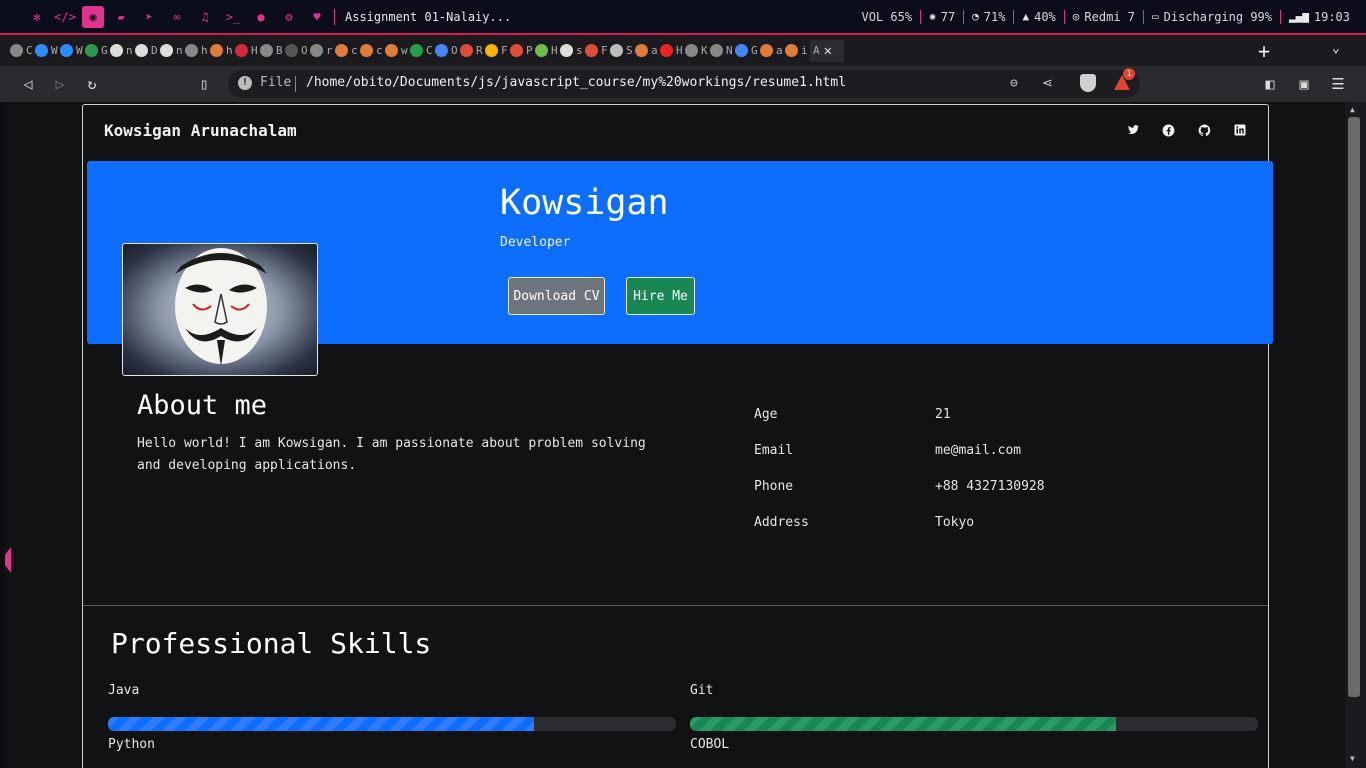  I want to click on wallet-icon: ▣, so click(1304, 84).